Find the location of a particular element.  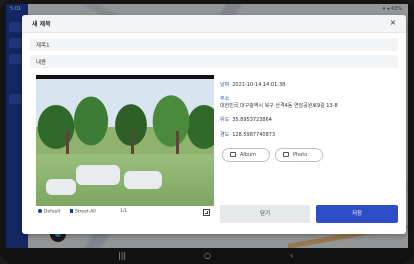

radio-street: Street-All is located at coordinates (83, 212).